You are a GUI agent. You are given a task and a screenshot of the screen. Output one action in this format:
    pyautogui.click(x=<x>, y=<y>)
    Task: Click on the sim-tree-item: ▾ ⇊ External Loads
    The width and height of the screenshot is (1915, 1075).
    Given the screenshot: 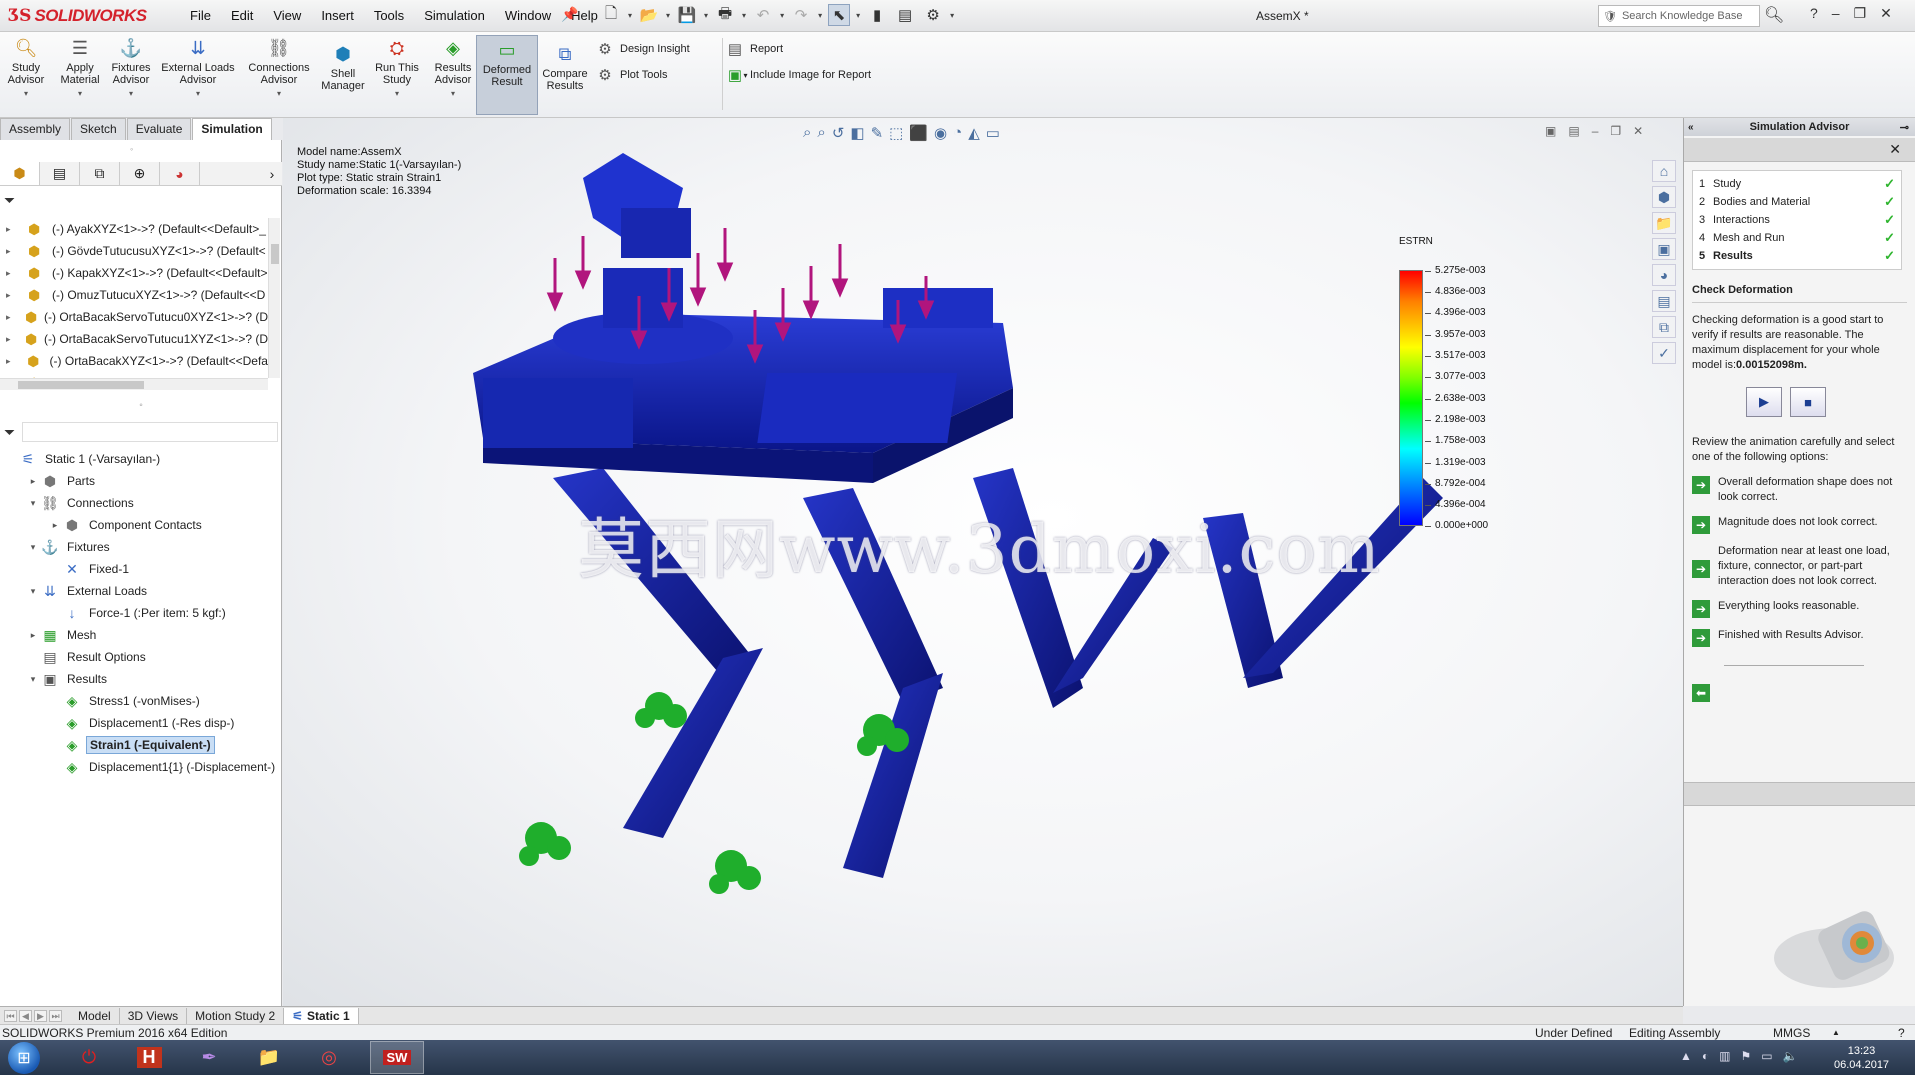 What is the action you would take?
    pyautogui.click(x=141, y=591)
    